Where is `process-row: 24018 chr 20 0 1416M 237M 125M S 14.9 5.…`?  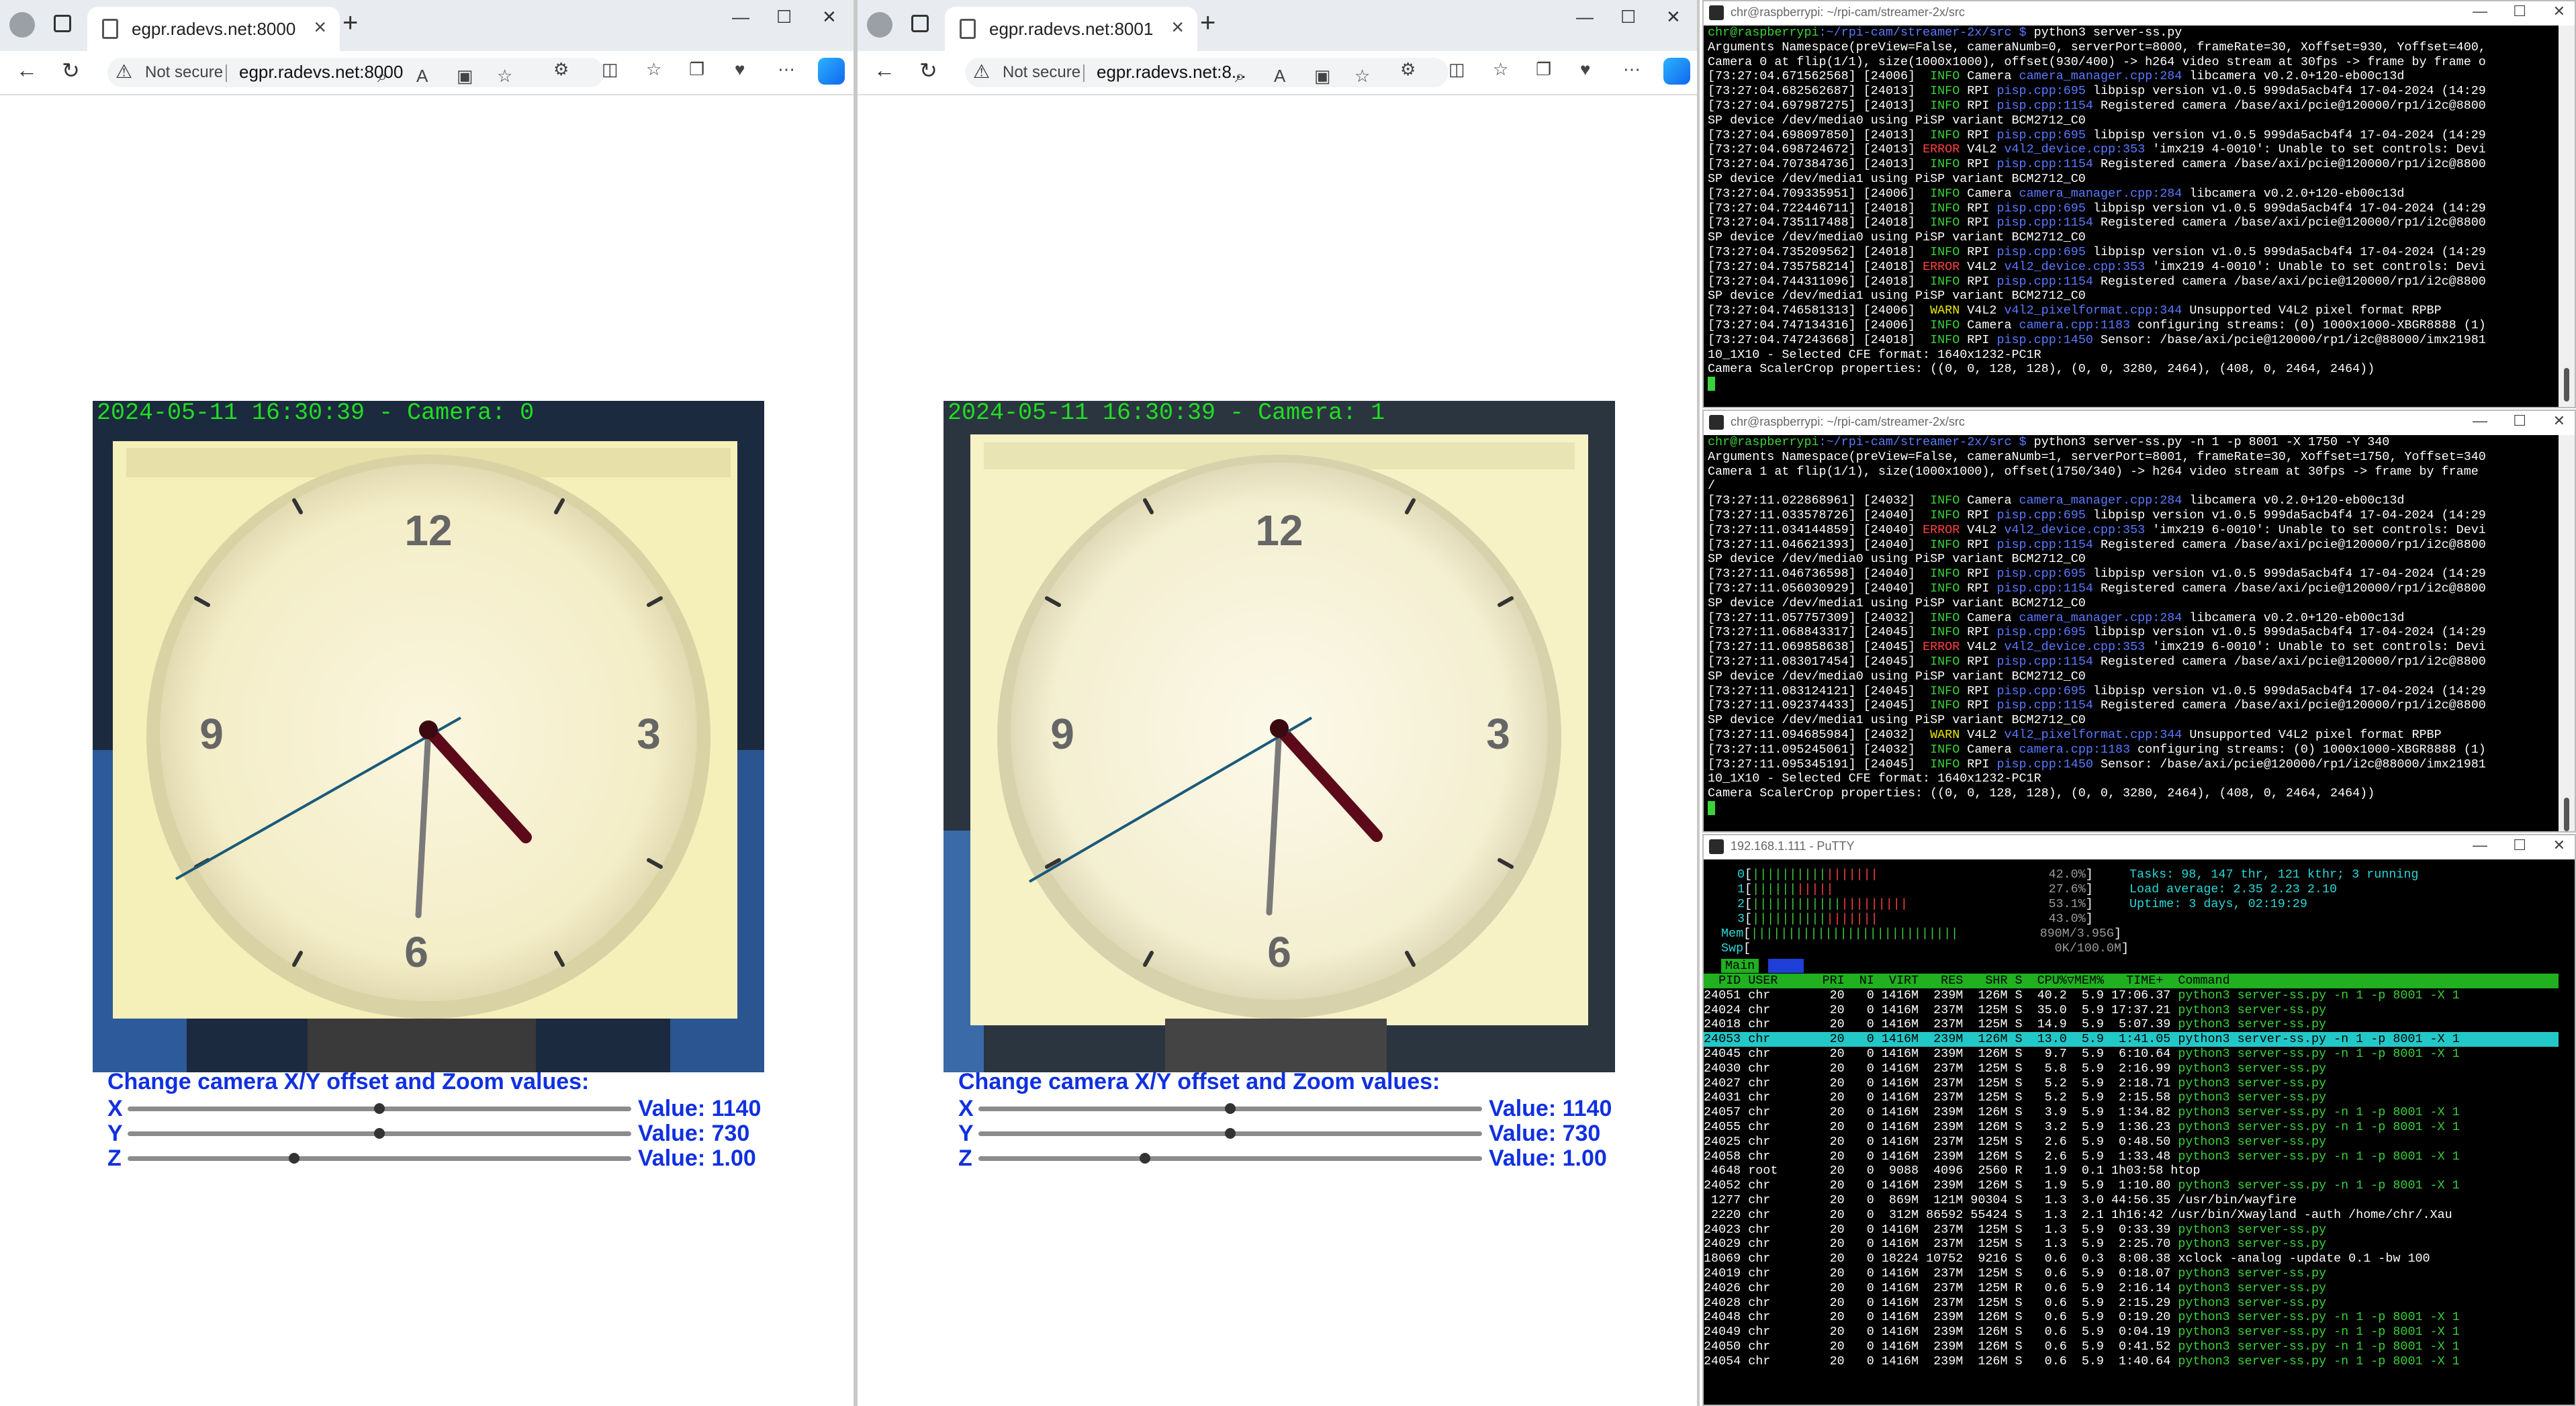 process-row: 24018 chr 20 0 1416M 237M 125M S 14.9 5.… is located at coordinates (2131, 1025).